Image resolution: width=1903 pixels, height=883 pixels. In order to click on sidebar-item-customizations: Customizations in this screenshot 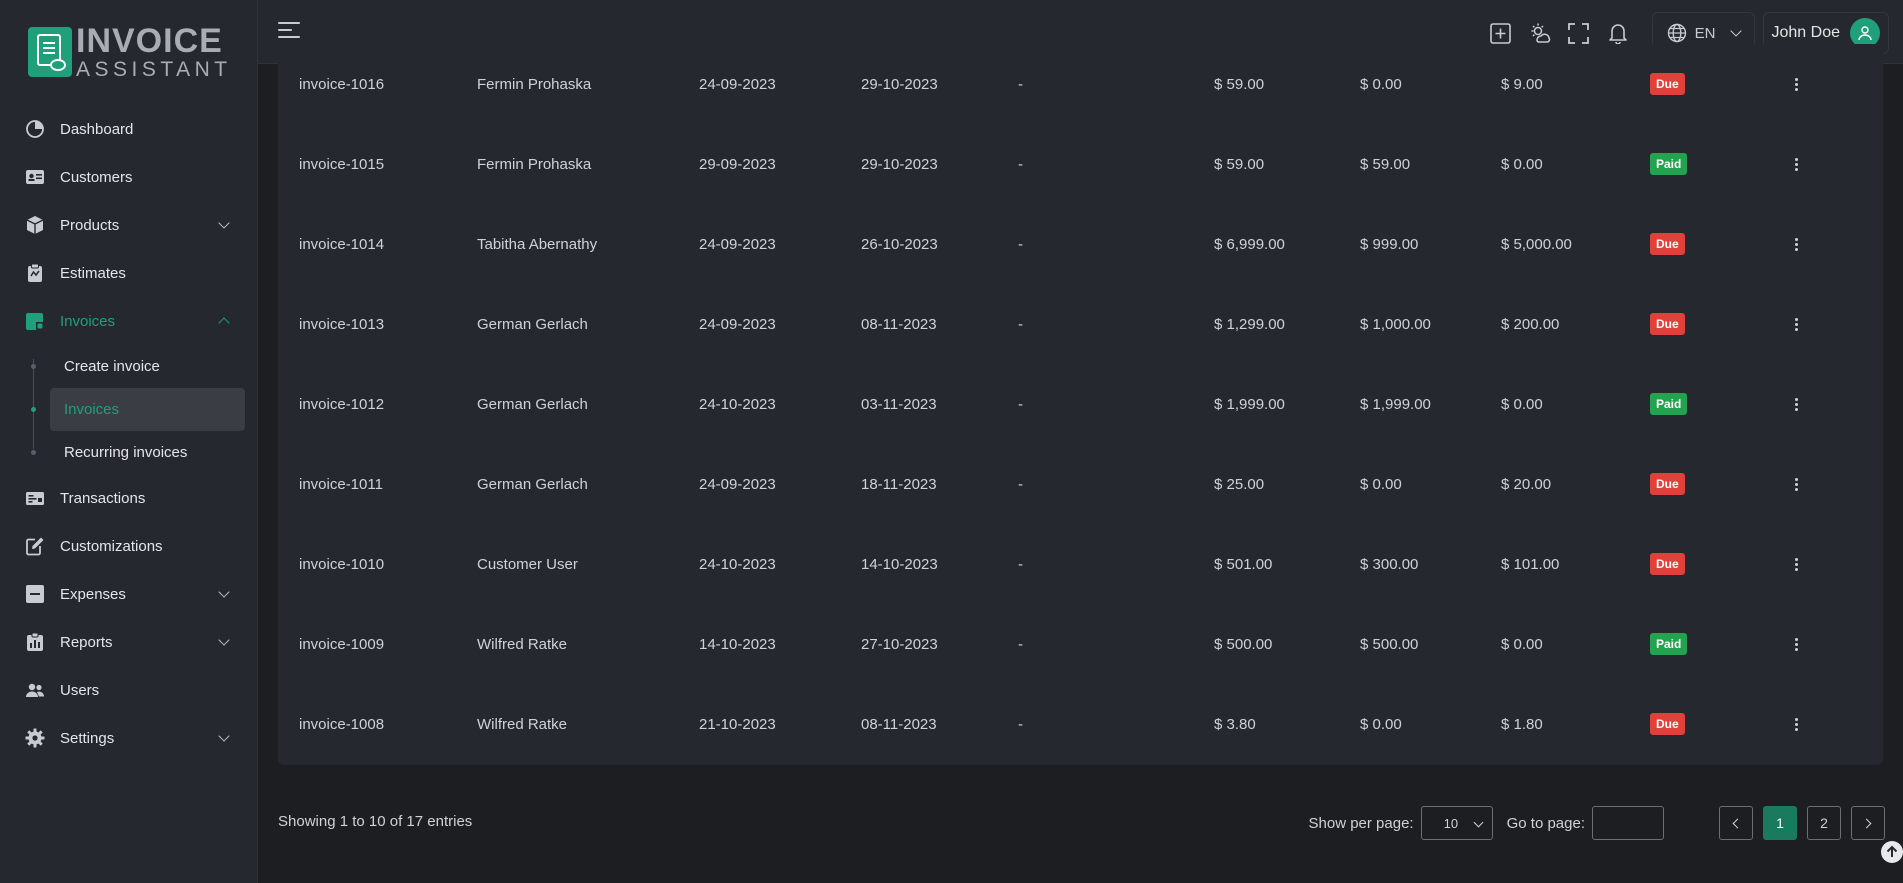, I will do `click(129, 546)`.